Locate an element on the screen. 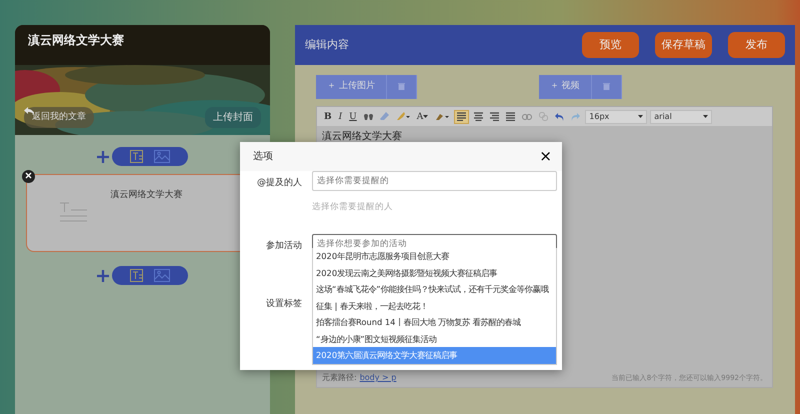 Image resolution: width=800 pixels, height=414 pixels. card-title: 滇云网络文学大赛 is located at coordinates (146, 195).